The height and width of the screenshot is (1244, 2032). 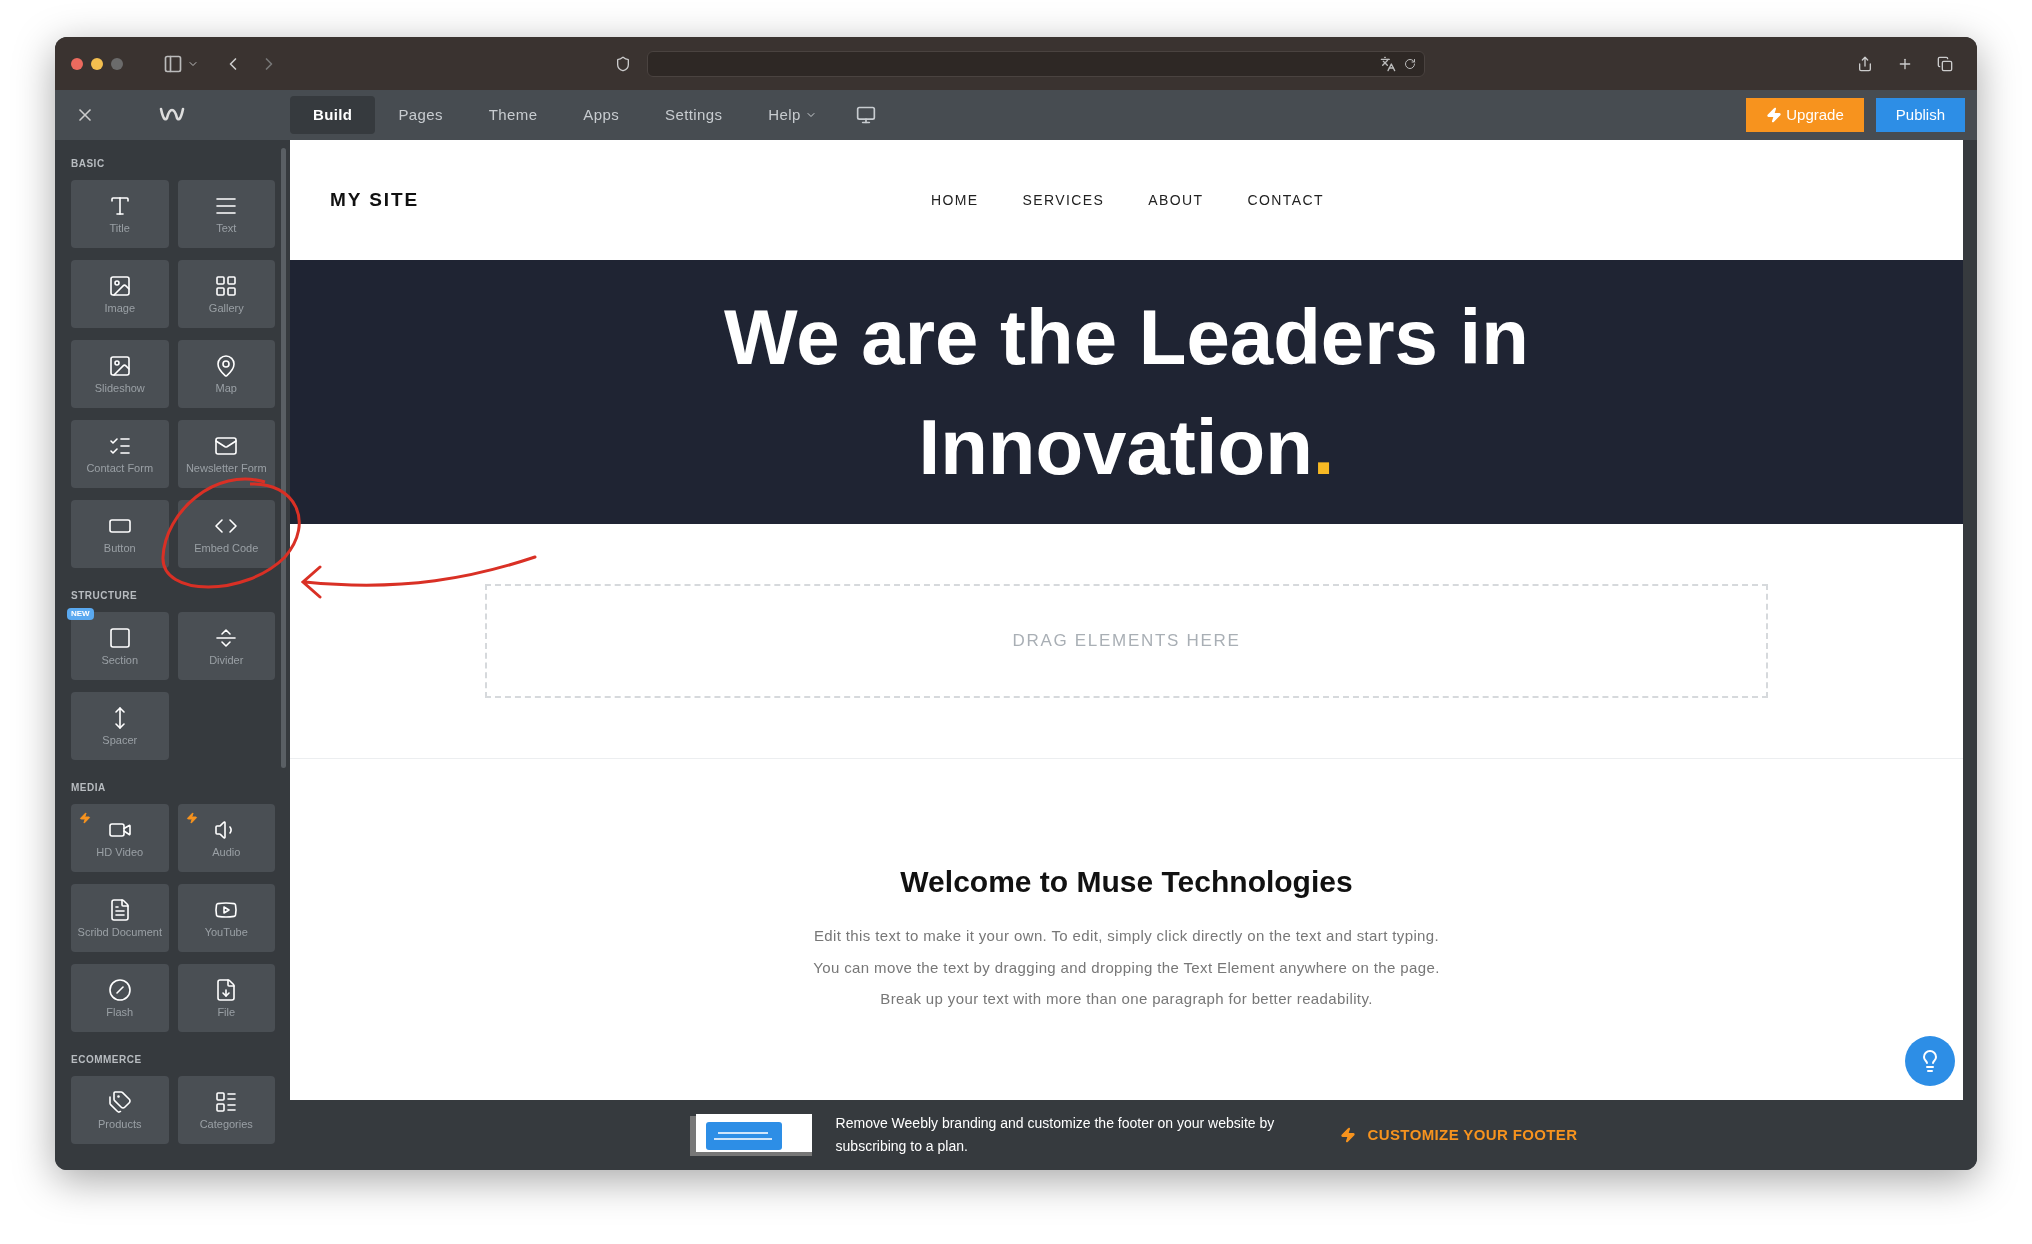 I want to click on customize-footer-link: CUSTOMIZE YOUR FOOTER, so click(x=1458, y=1135).